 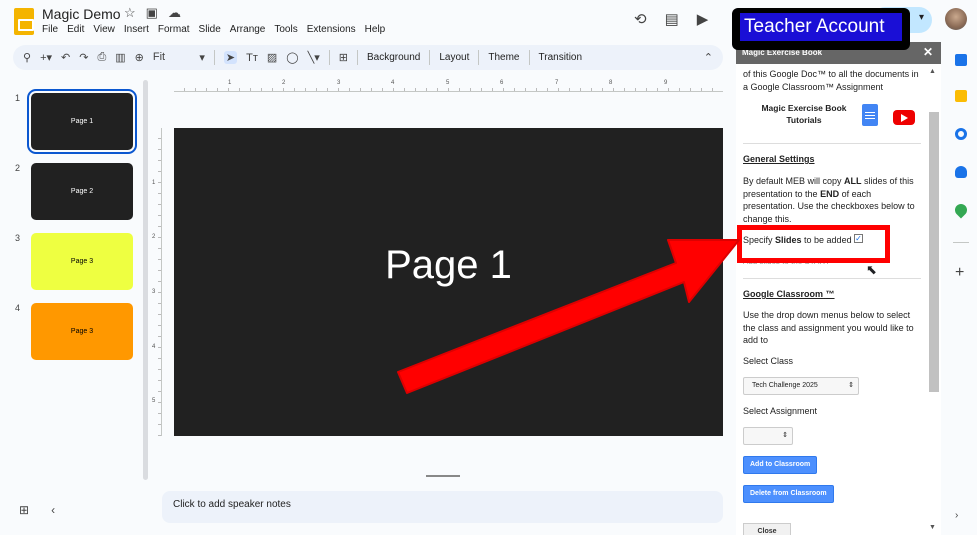 I want to click on annotation-arrow, so click(x=568, y=316).